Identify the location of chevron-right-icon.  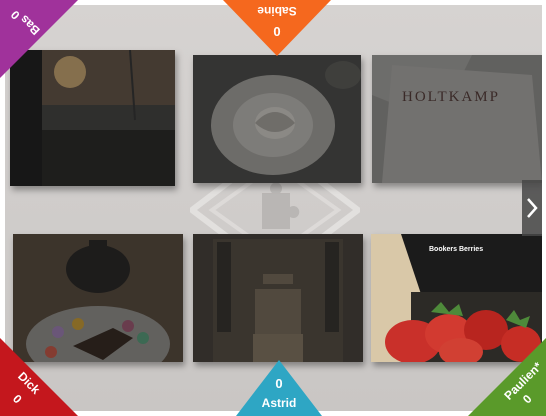
(532, 208).